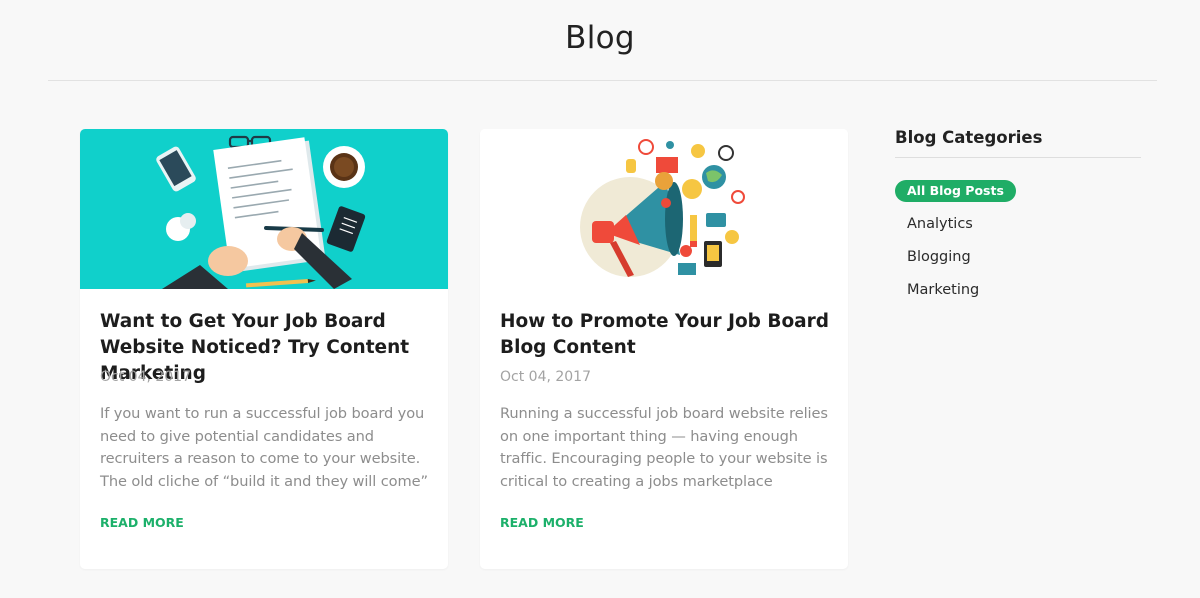  I want to click on sidebar-divider, so click(1018, 157).